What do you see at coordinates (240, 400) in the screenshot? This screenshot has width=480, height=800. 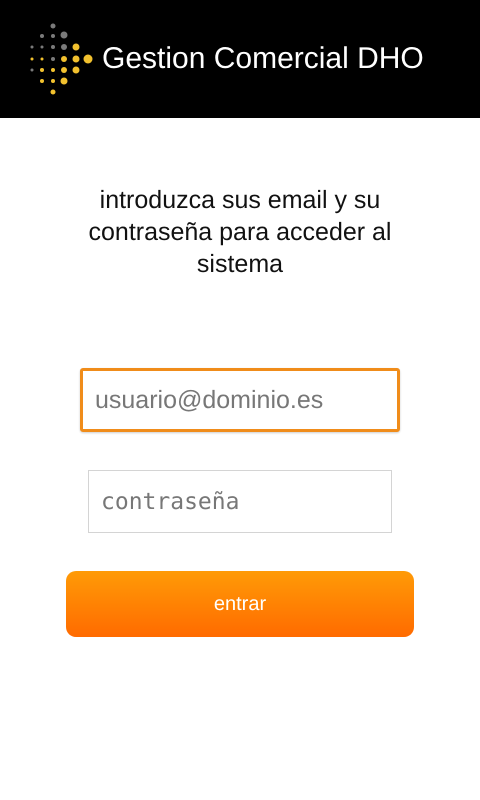 I see `email-field: usuario@dominio.es` at bounding box center [240, 400].